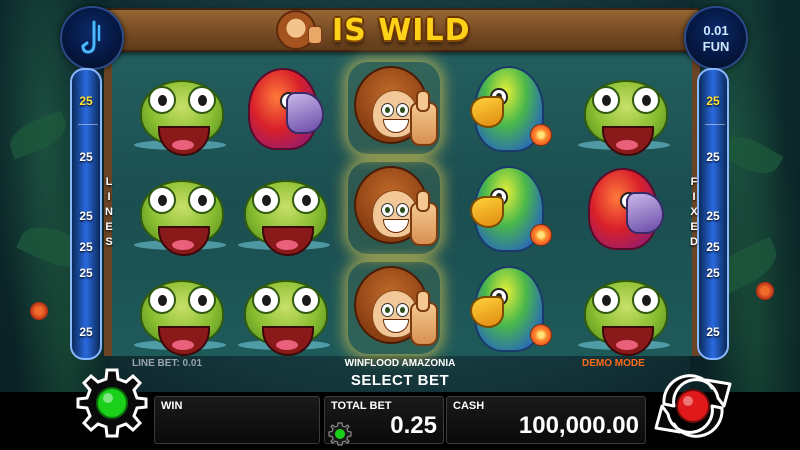 The width and height of the screenshot is (800, 450). I want to click on demo-mode-label: DEMO MODE, so click(613, 363).